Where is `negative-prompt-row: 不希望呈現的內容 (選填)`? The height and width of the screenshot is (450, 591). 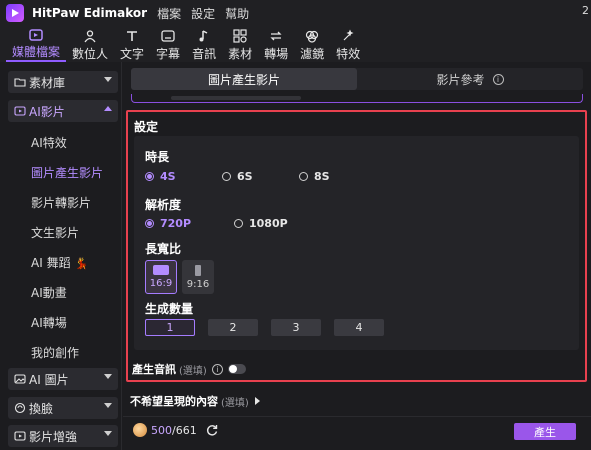 negative-prompt-row: 不希望呈現的內容 (選填) is located at coordinates (195, 401).